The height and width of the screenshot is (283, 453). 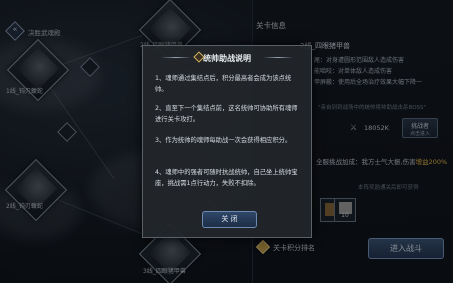 What do you see at coordinates (223, 140) in the screenshot?
I see `rule-item: 3、作为统帅的魂师每助战一次会获得相应积分。` at bounding box center [223, 140].